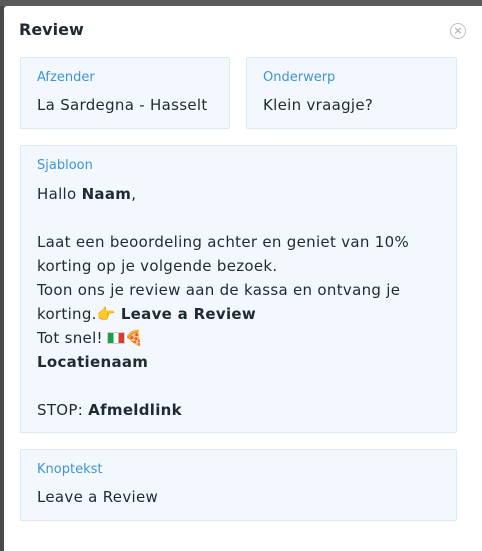 The height and width of the screenshot is (551, 482). Describe the element at coordinates (70, 469) in the screenshot. I see `button-text-label: Knoptekst` at that location.